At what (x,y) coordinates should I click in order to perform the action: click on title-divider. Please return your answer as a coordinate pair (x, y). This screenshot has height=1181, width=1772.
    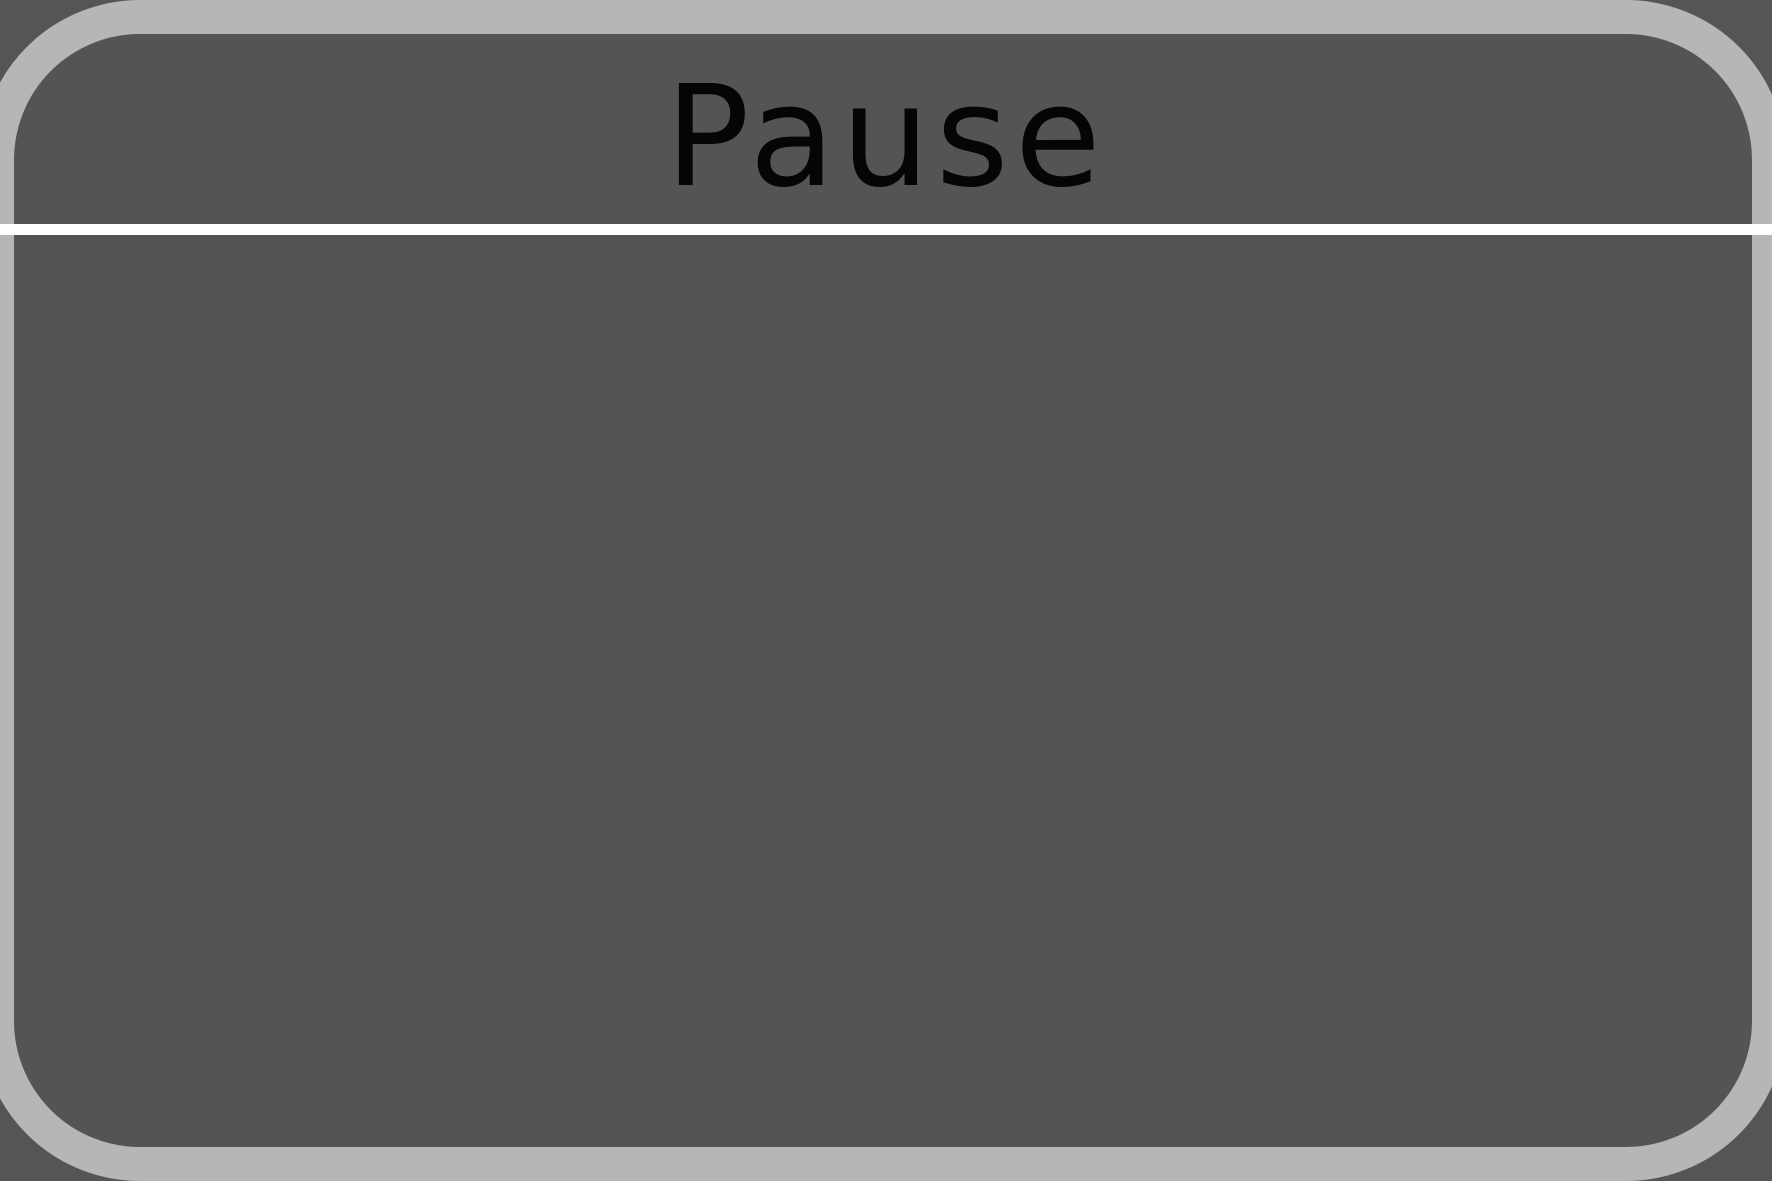
    Looking at the image, I should click on (886, 229).